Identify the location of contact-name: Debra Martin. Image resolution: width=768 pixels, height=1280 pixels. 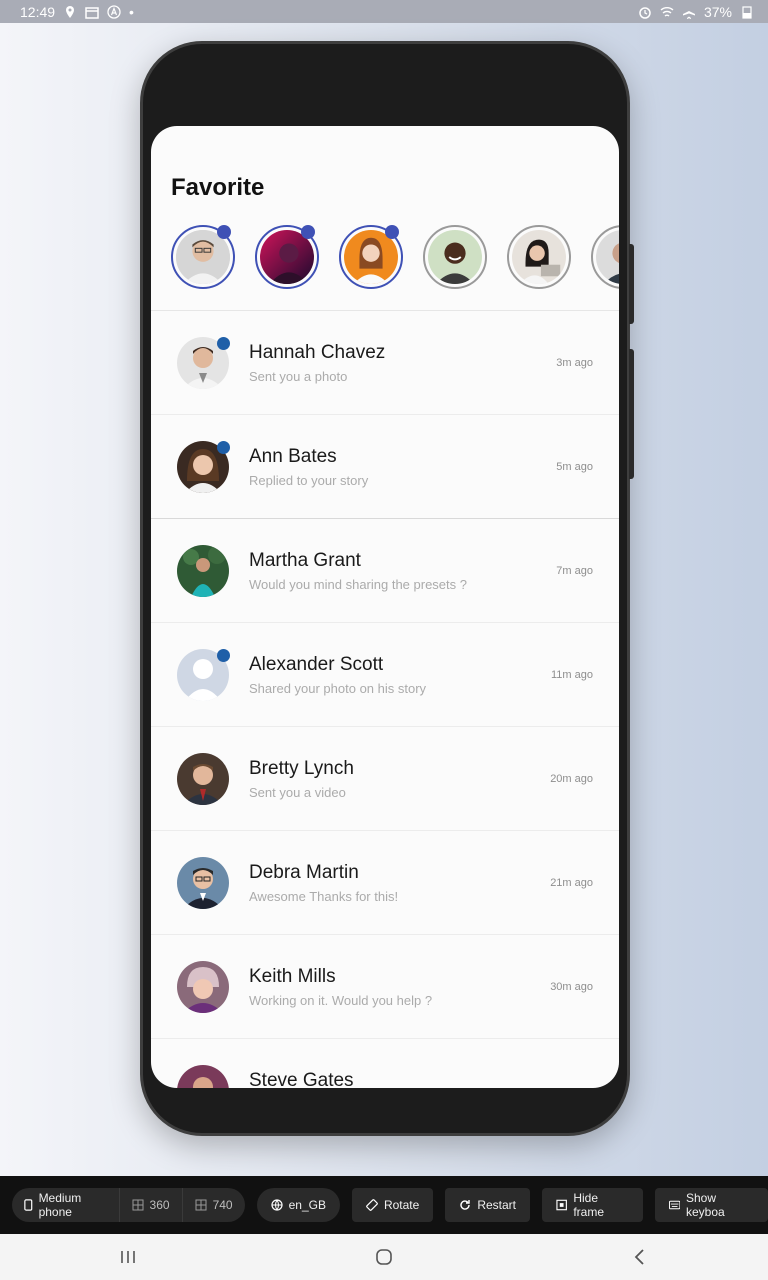
(304, 872).